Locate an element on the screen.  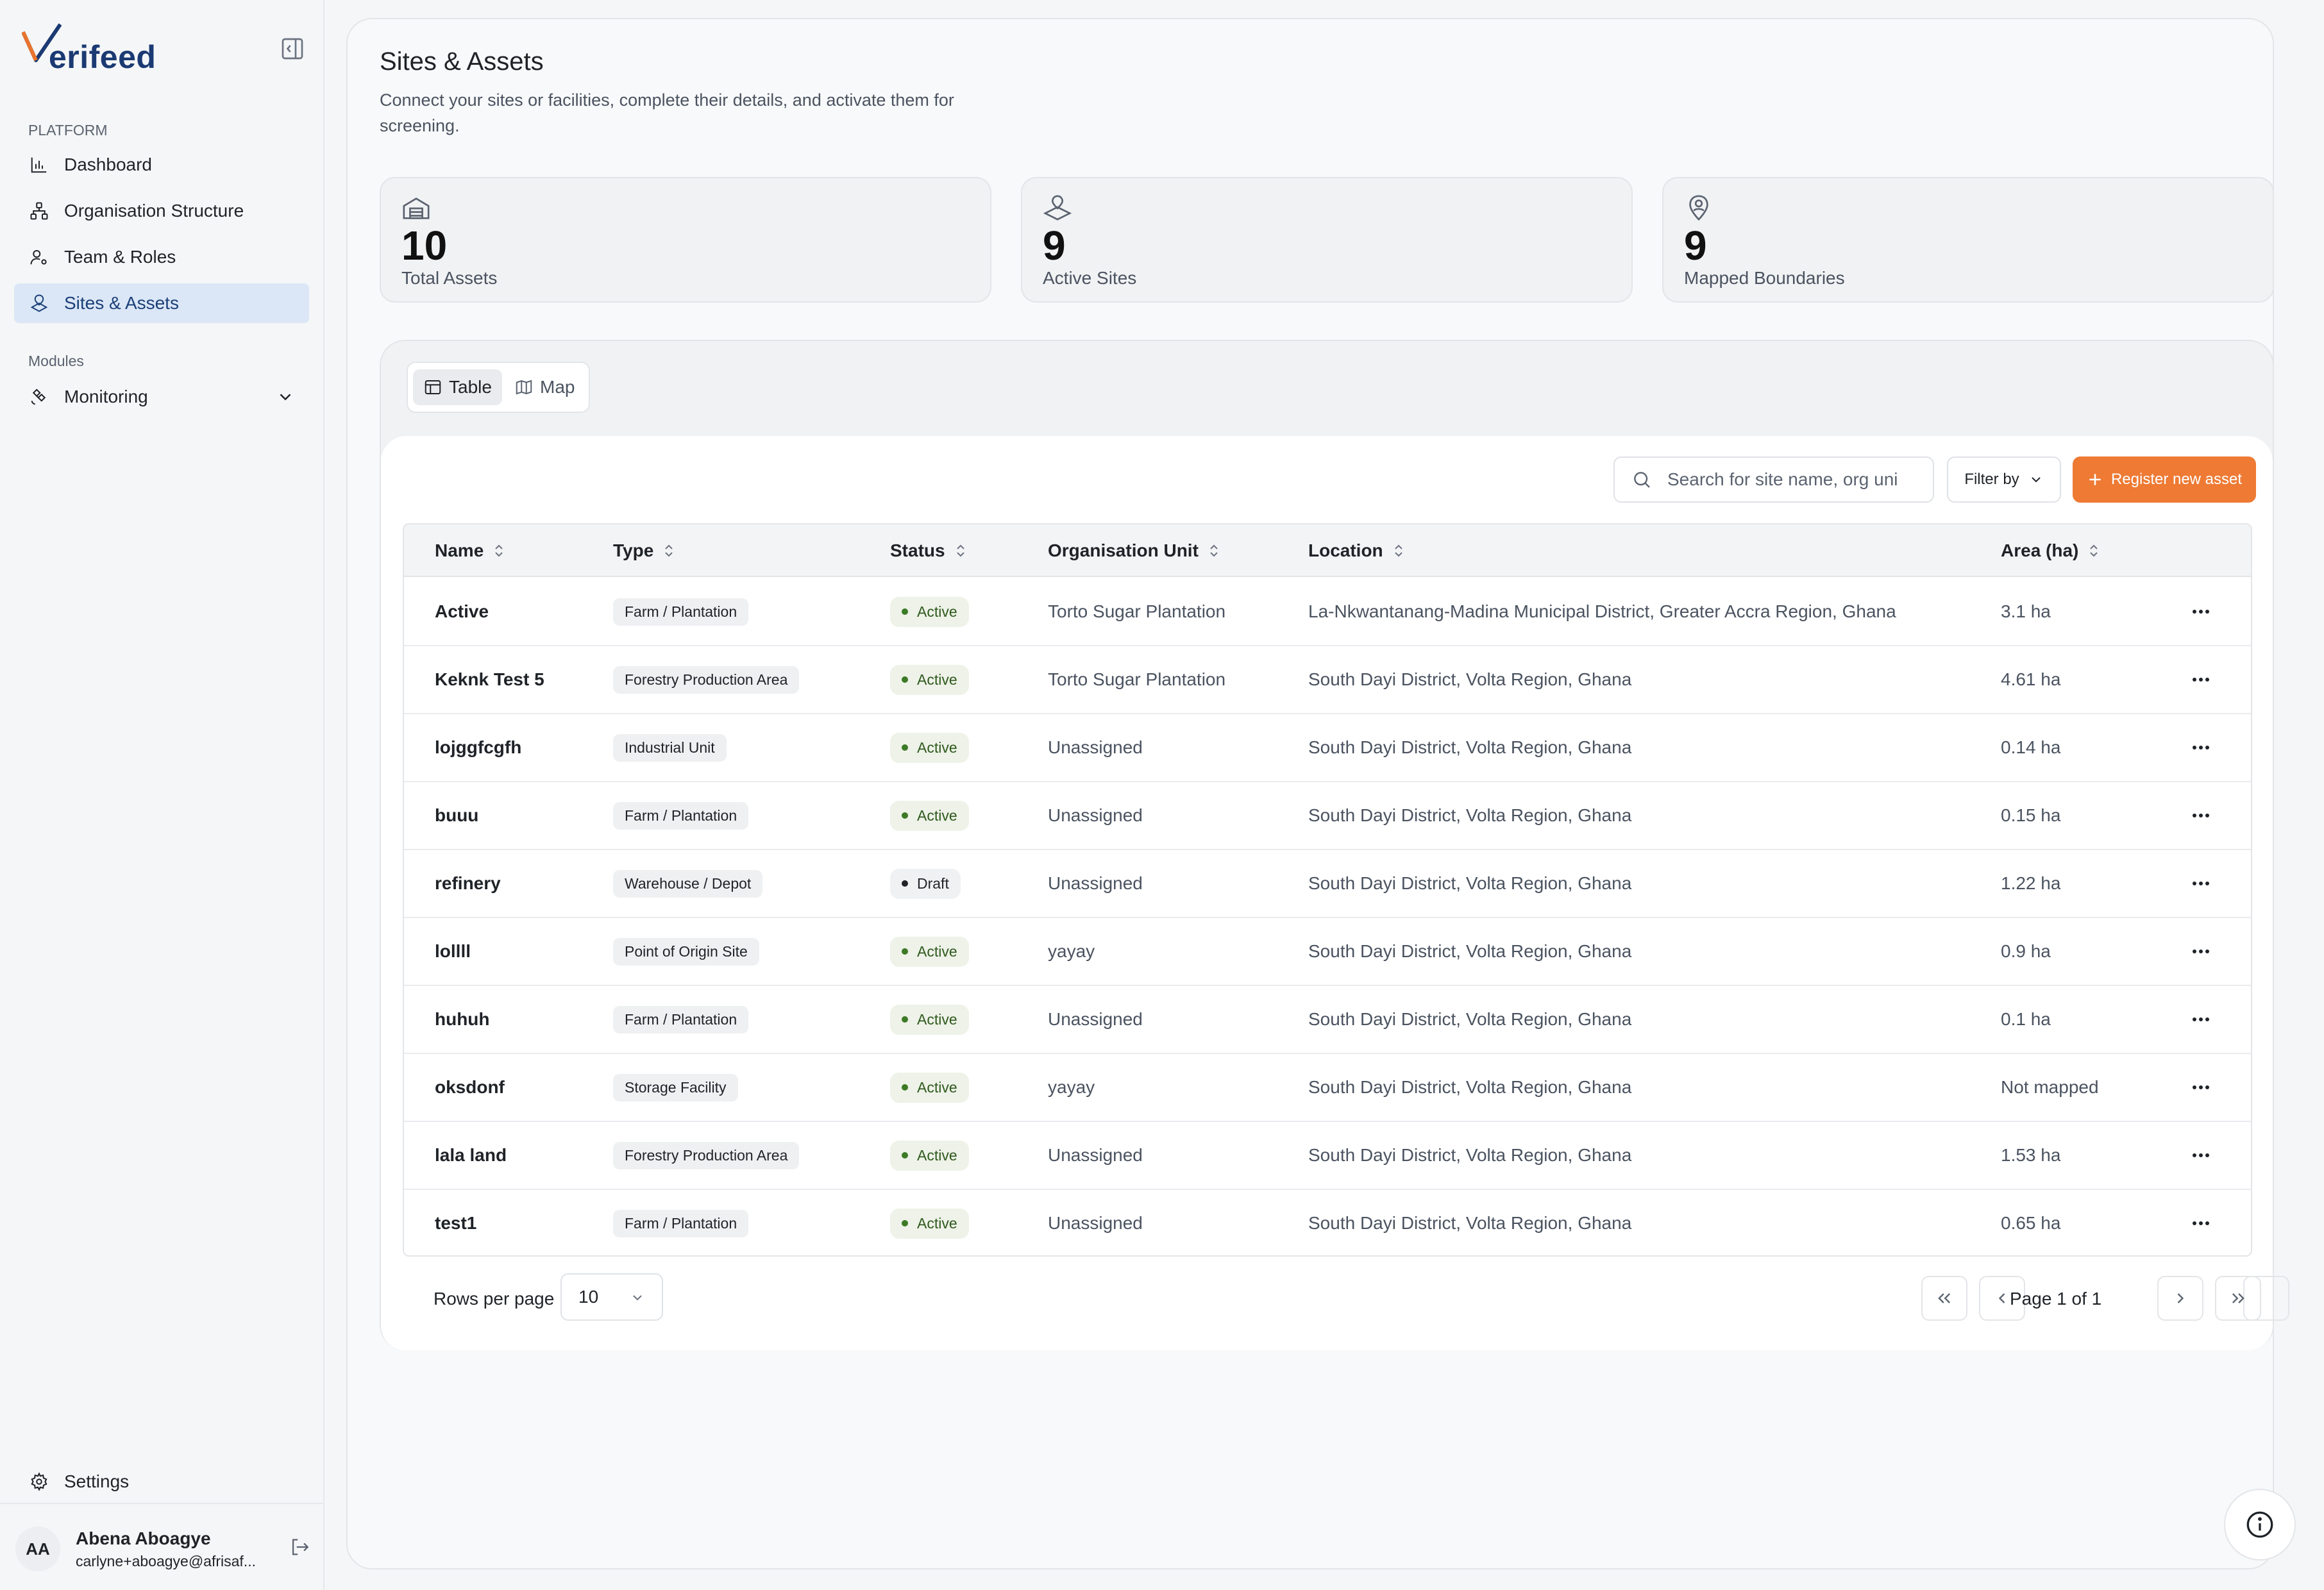
sidebar-item-settings: Settings is located at coordinates (162, 1482).